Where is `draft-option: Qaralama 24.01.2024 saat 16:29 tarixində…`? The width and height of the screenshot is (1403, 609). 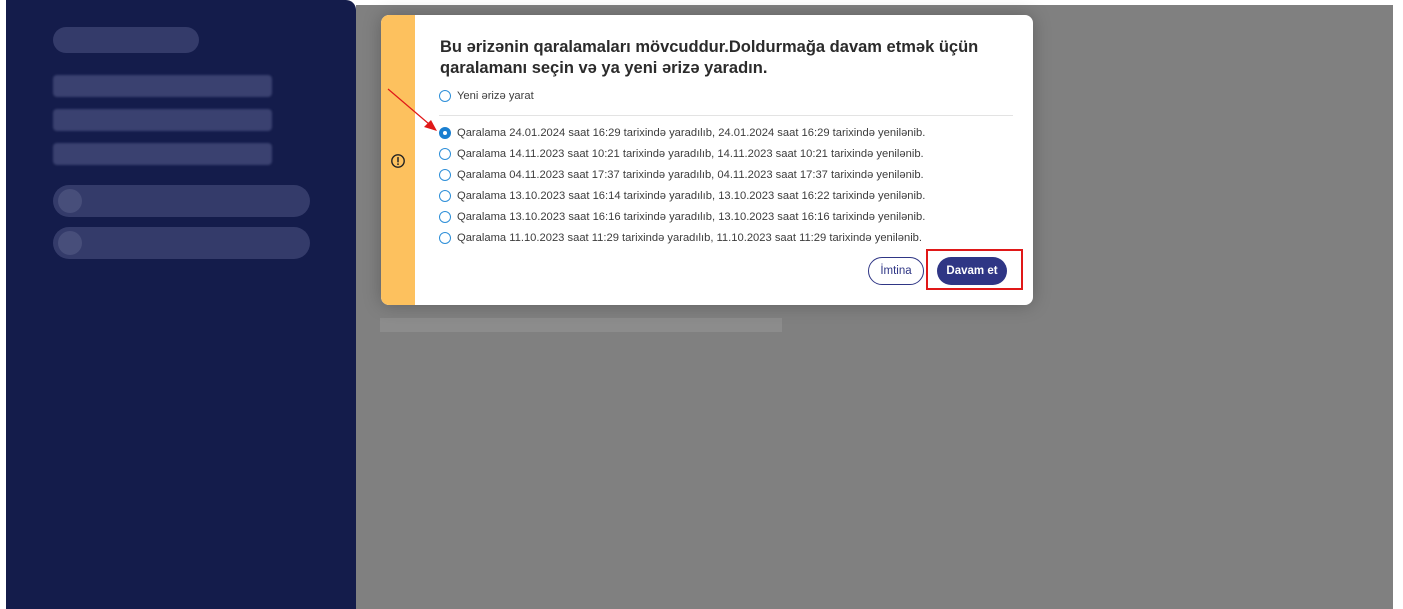 draft-option: Qaralama 24.01.2024 saat 16:29 tarixində… is located at coordinates (682, 133).